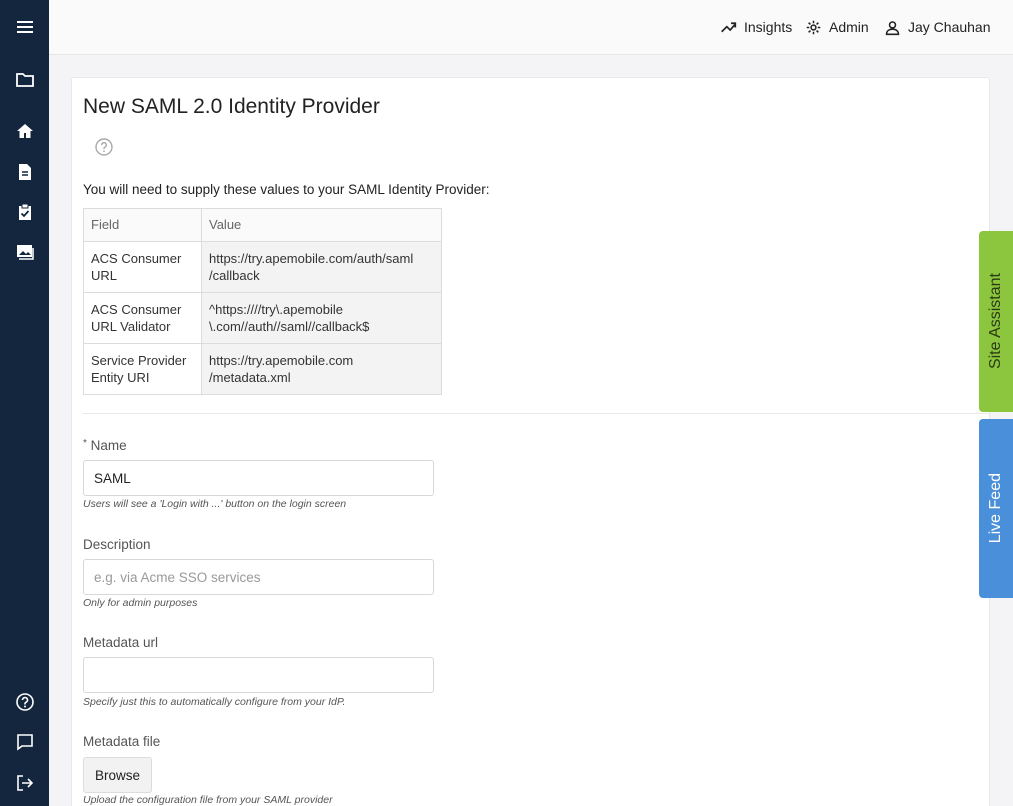 Image resolution: width=1013 pixels, height=806 pixels. I want to click on help-circle-icon, so click(25, 702).